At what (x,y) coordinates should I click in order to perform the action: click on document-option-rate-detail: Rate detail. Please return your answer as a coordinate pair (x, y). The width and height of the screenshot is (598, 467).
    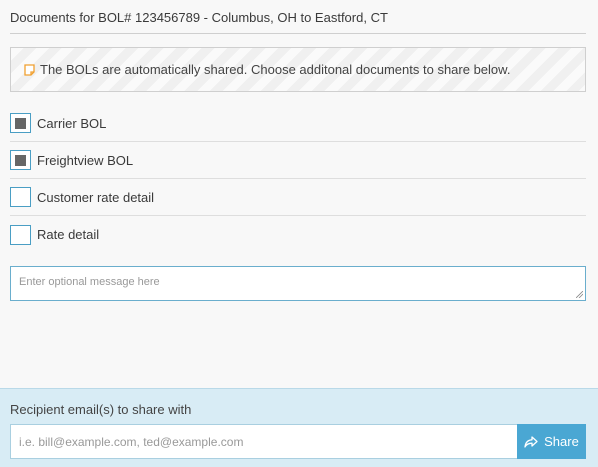
    Looking at the image, I should click on (298, 234).